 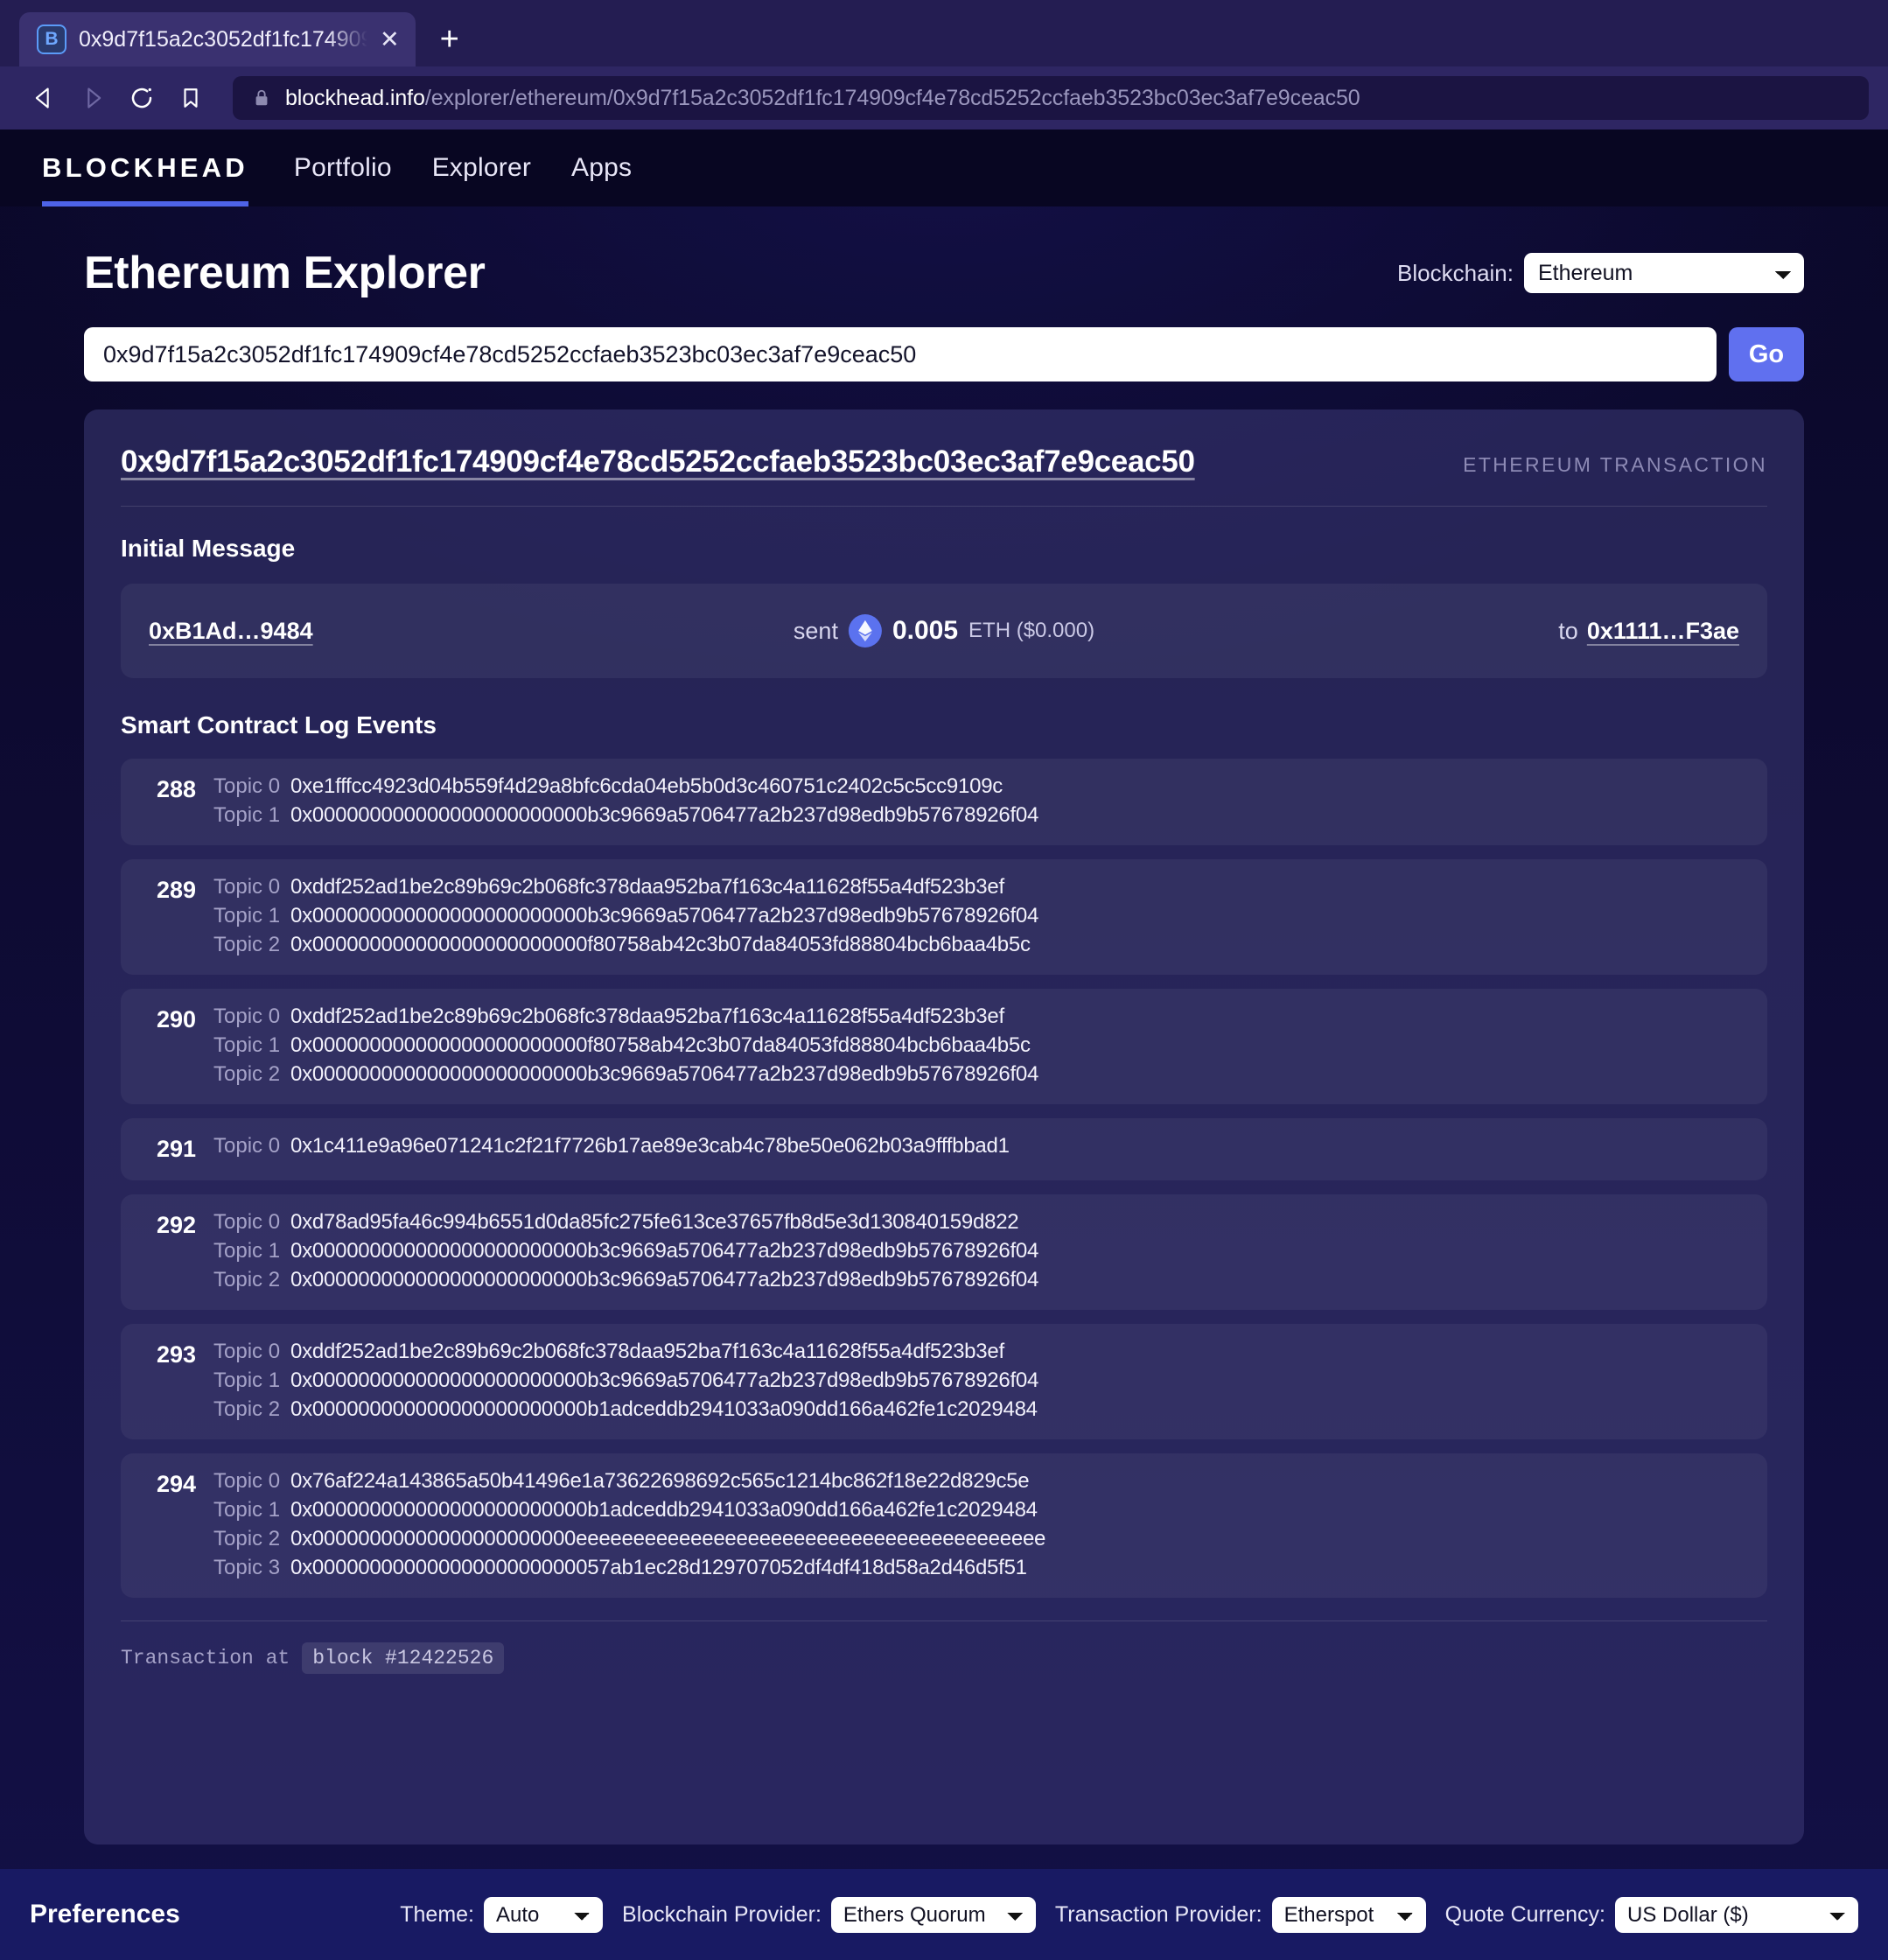 What do you see at coordinates (231, 631) in the screenshot?
I see `message-from-address: 0xB1Ad…9484` at bounding box center [231, 631].